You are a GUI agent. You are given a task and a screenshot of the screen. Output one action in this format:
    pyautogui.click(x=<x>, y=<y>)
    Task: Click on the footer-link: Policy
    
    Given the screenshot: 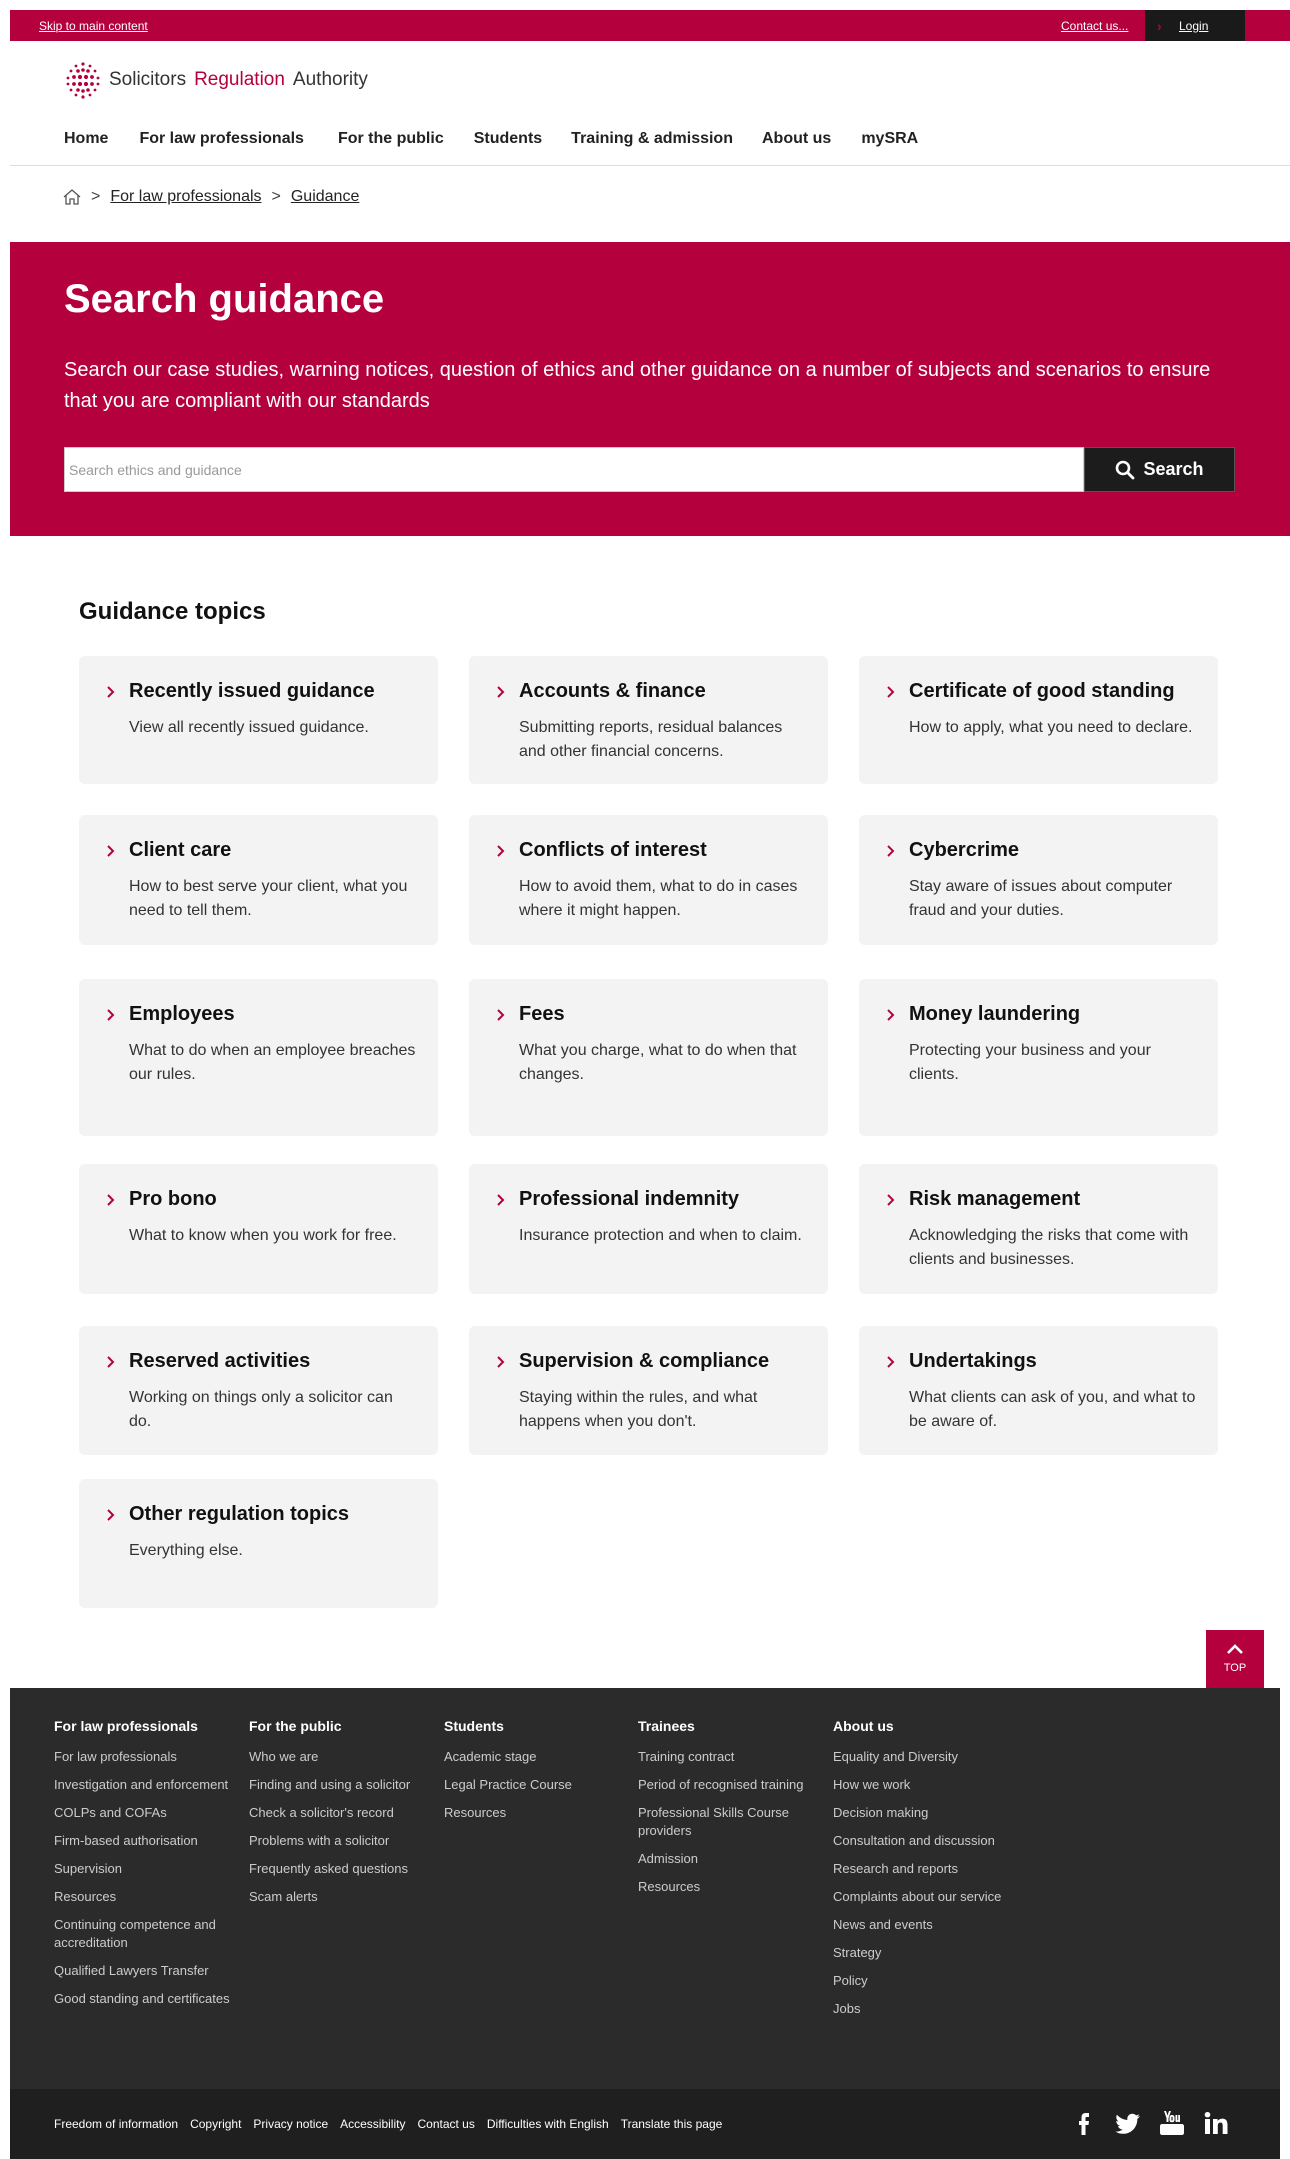 What is the action you would take?
    pyautogui.click(x=933, y=1981)
    